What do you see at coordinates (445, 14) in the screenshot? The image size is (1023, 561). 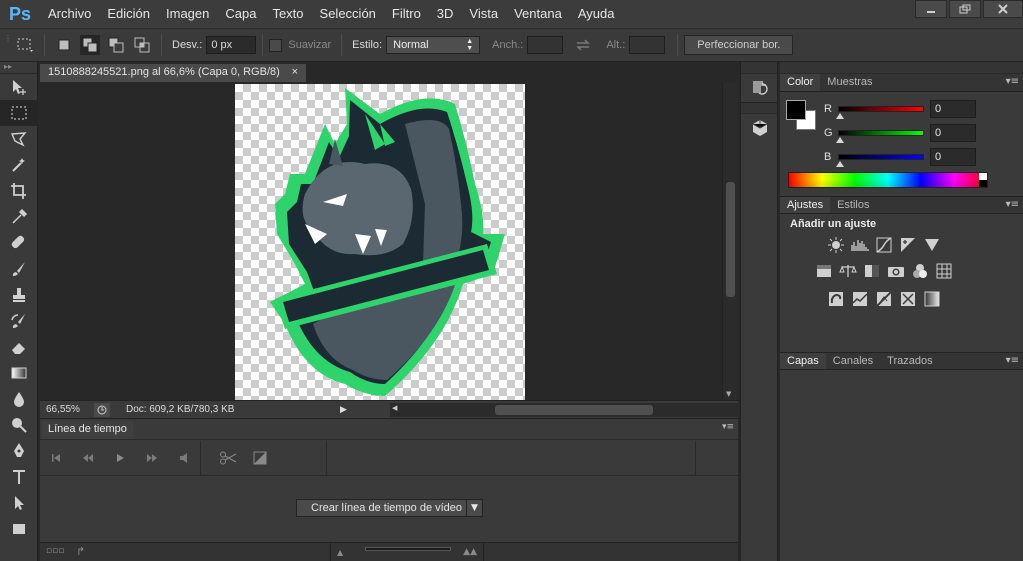 I see `menu-3d: 3D` at bounding box center [445, 14].